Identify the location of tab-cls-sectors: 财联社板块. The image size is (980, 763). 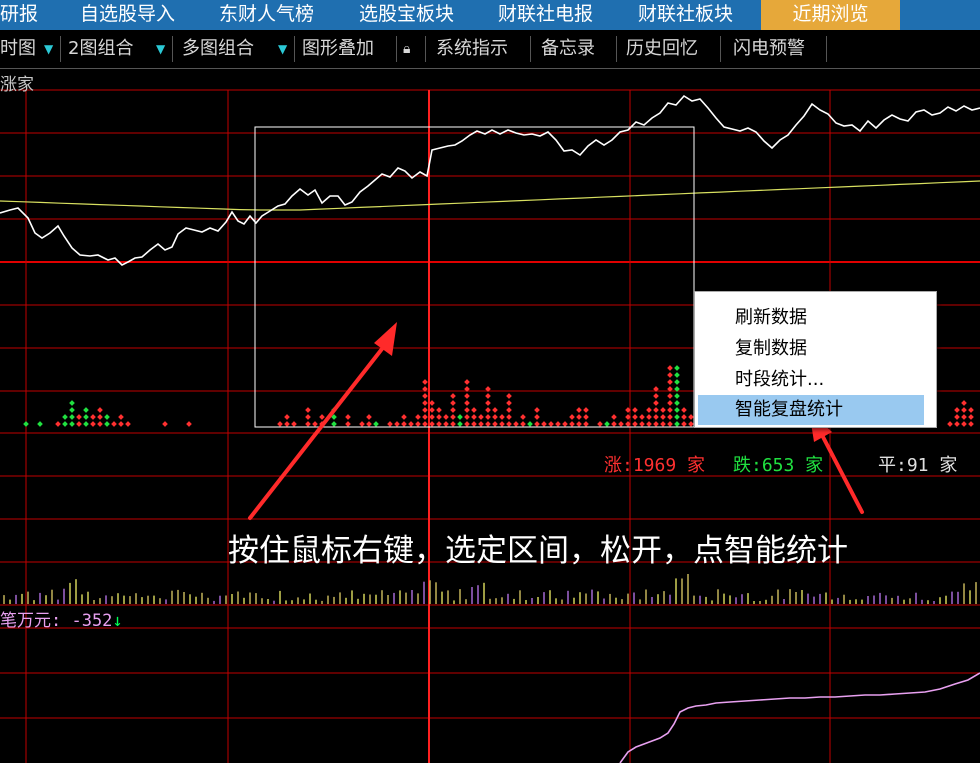
(685, 15).